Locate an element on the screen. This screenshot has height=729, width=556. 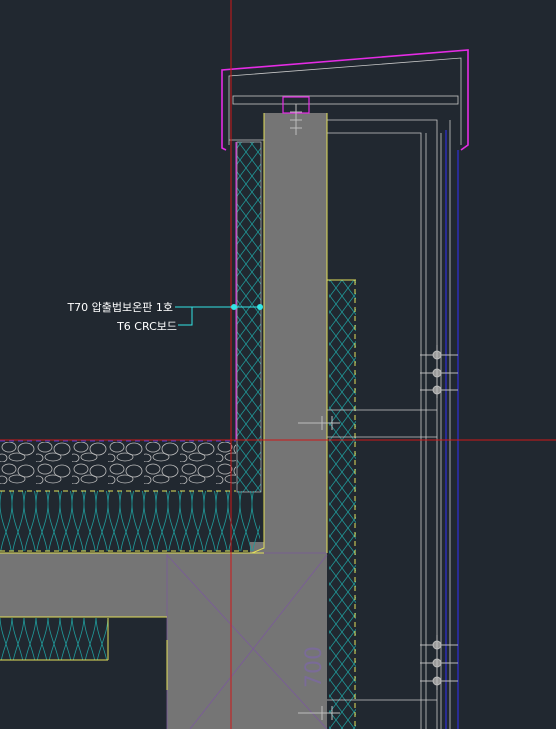
parapet-wall is located at coordinates (295, 333).